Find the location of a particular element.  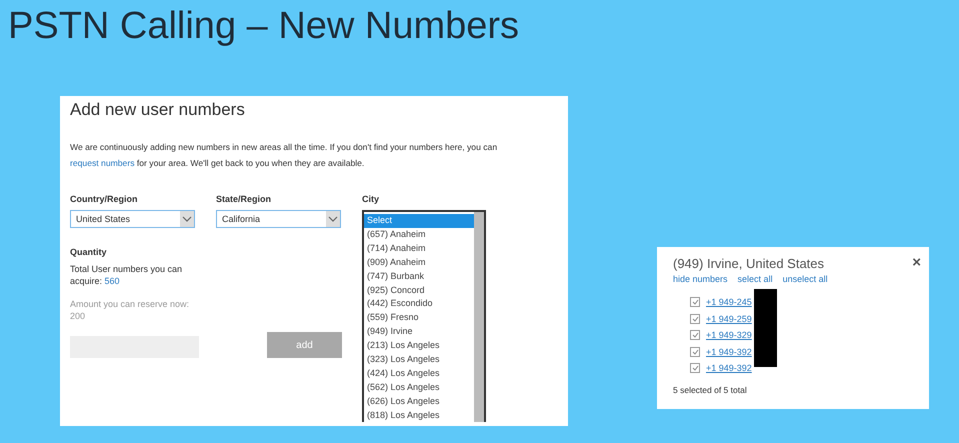

section-label: Quantity is located at coordinates (88, 252).